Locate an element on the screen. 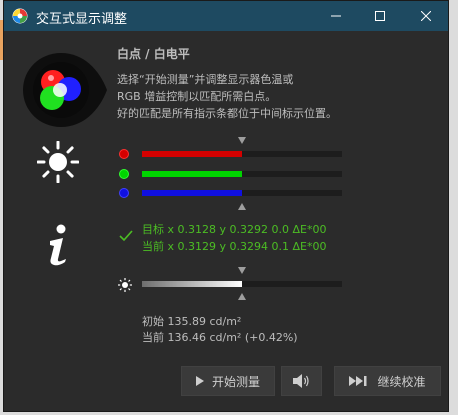 This screenshot has height=415, width=458. sound-toggle-button is located at coordinates (301, 381).